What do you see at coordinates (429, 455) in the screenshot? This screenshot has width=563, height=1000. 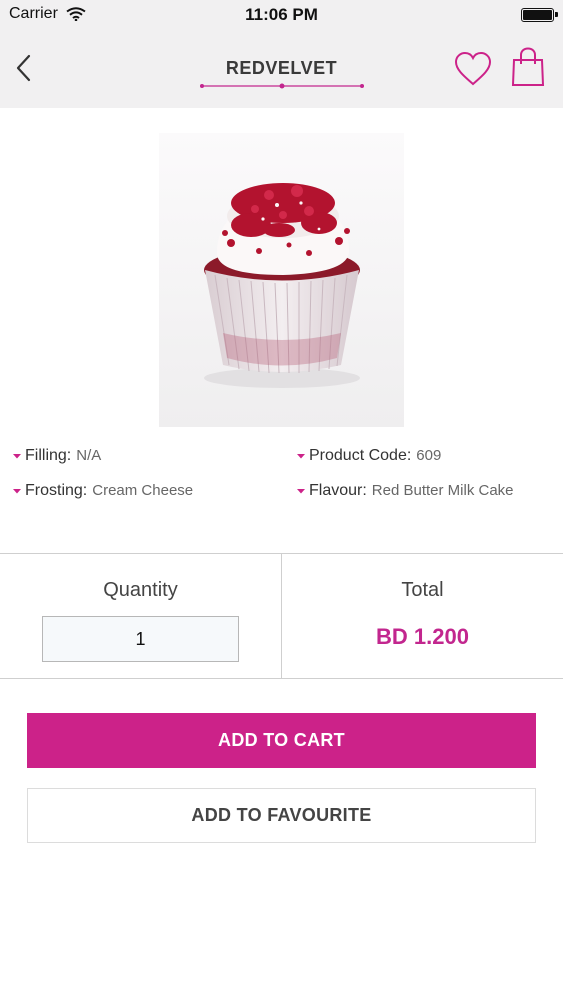 I see `spec-value: 609` at bounding box center [429, 455].